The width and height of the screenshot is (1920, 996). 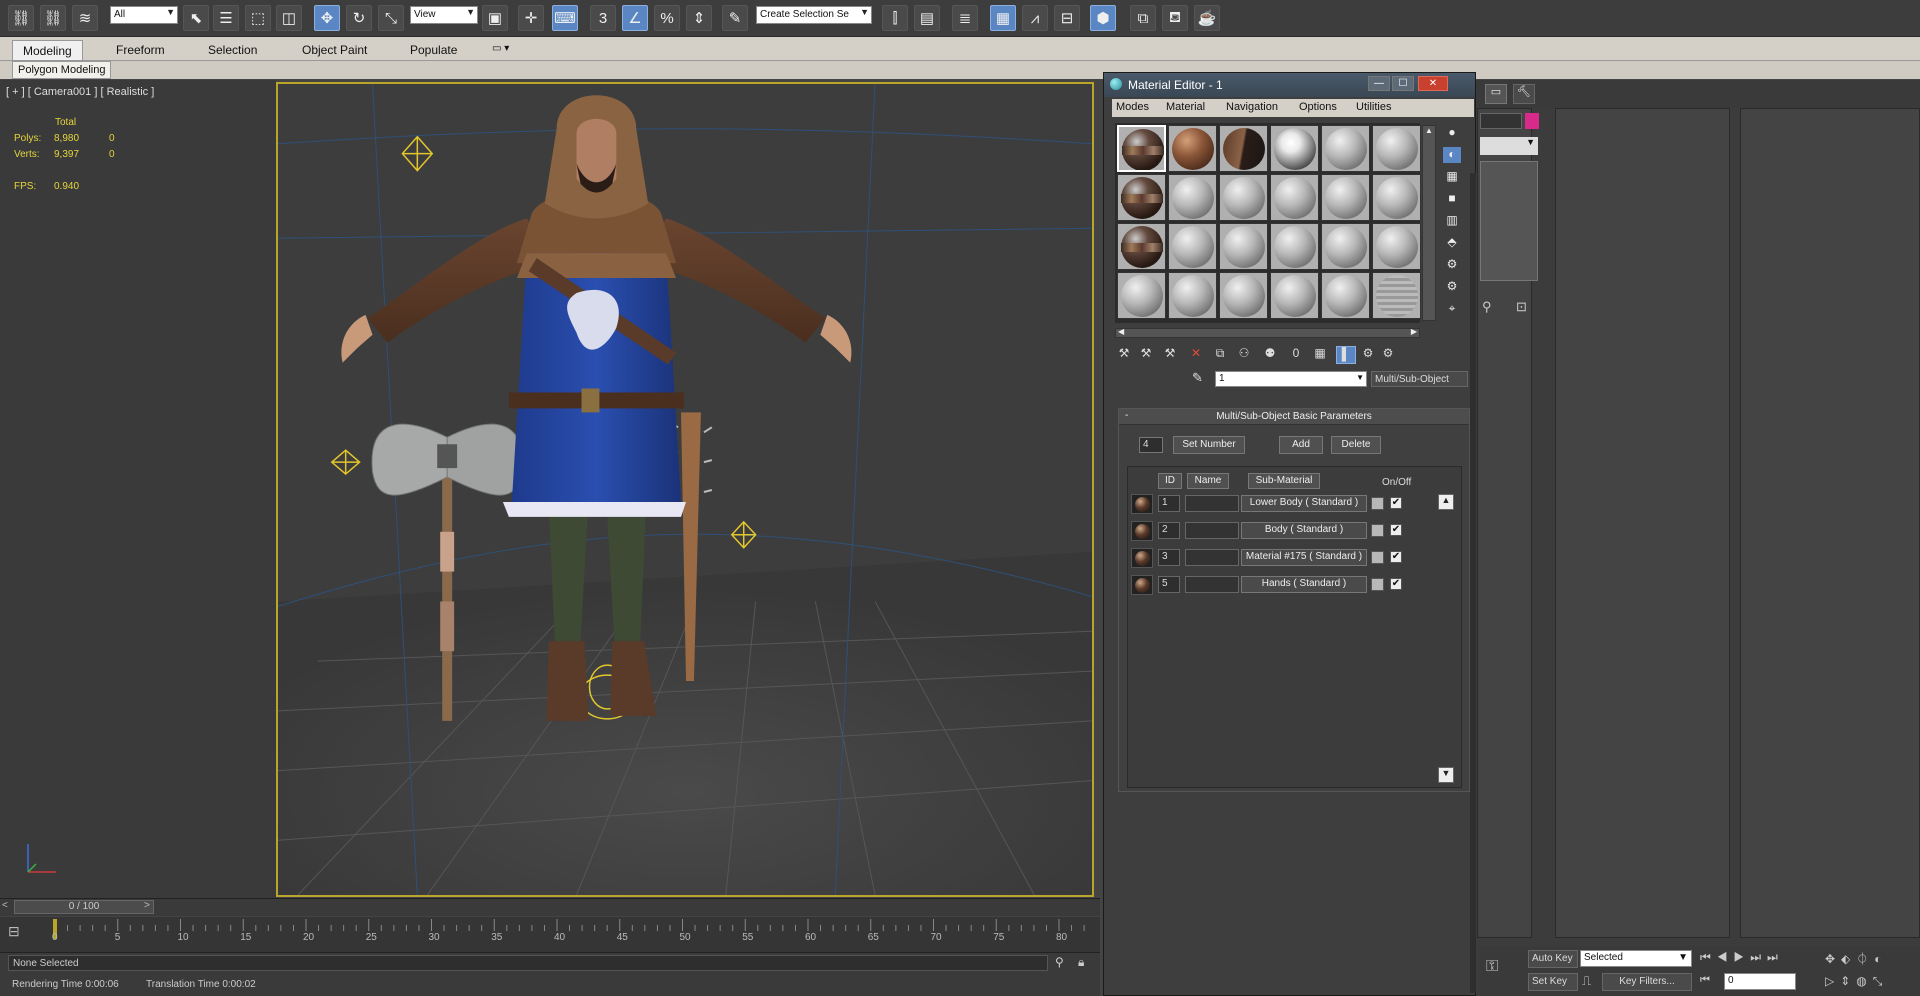 What do you see at coordinates (927, 18) in the screenshot?
I see `align-icon: ▤` at bounding box center [927, 18].